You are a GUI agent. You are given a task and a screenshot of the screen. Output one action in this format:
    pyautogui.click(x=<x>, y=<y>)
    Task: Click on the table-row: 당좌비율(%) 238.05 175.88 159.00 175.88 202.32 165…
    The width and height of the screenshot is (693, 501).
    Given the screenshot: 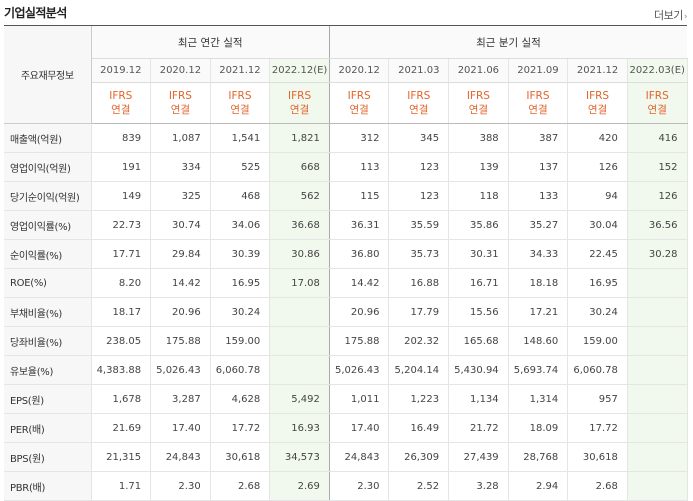 What is the action you would take?
    pyautogui.click(x=346, y=341)
    